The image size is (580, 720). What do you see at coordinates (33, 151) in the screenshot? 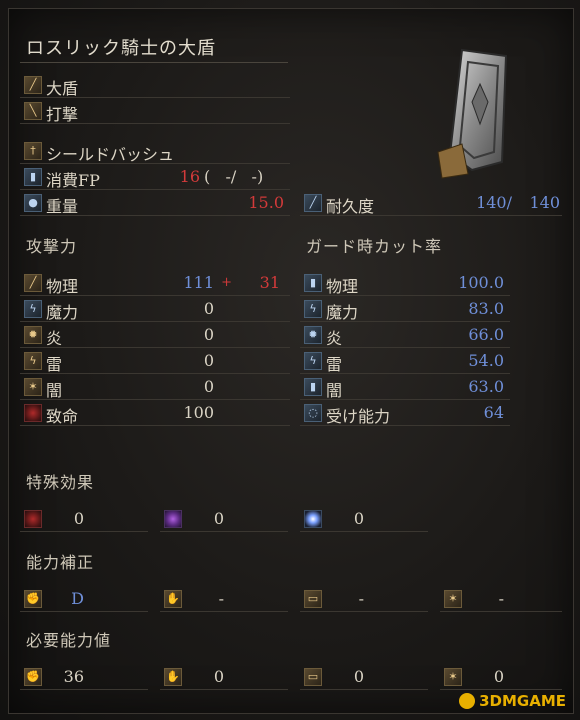
I see `skill-icon: †` at bounding box center [33, 151].